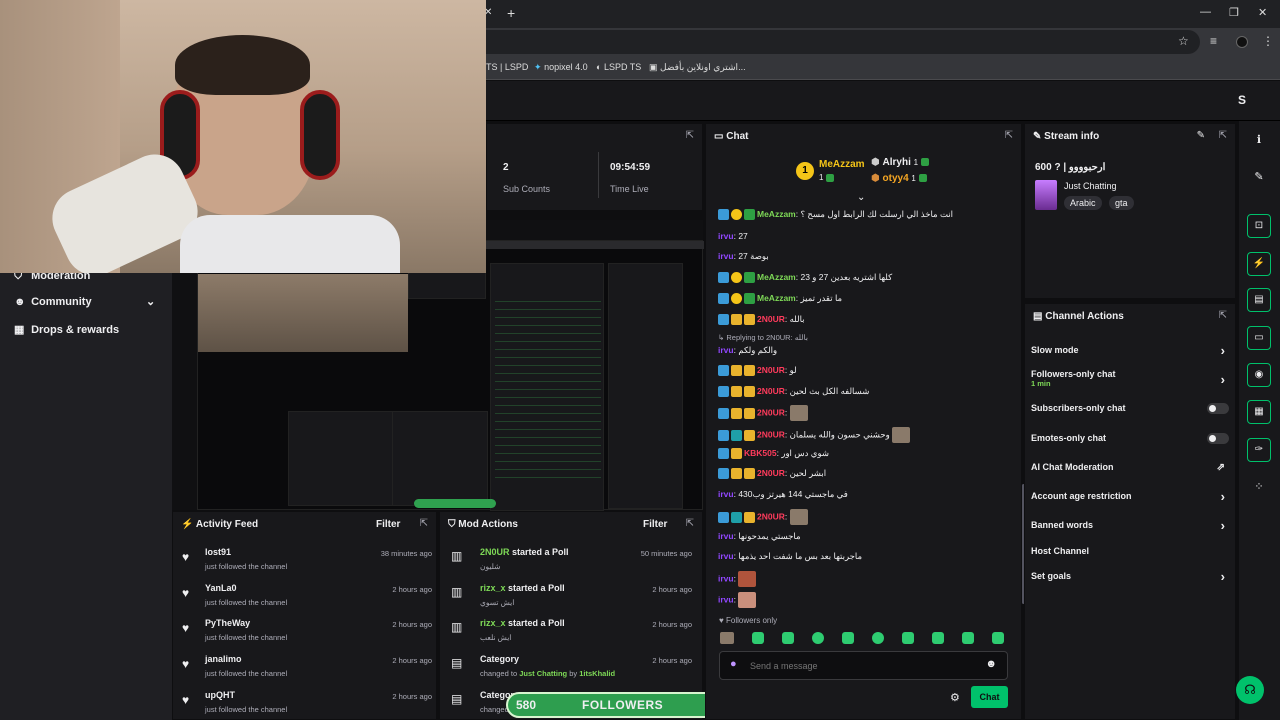  I want to click on top-gifter-name: otyy4, so click(896, 178).